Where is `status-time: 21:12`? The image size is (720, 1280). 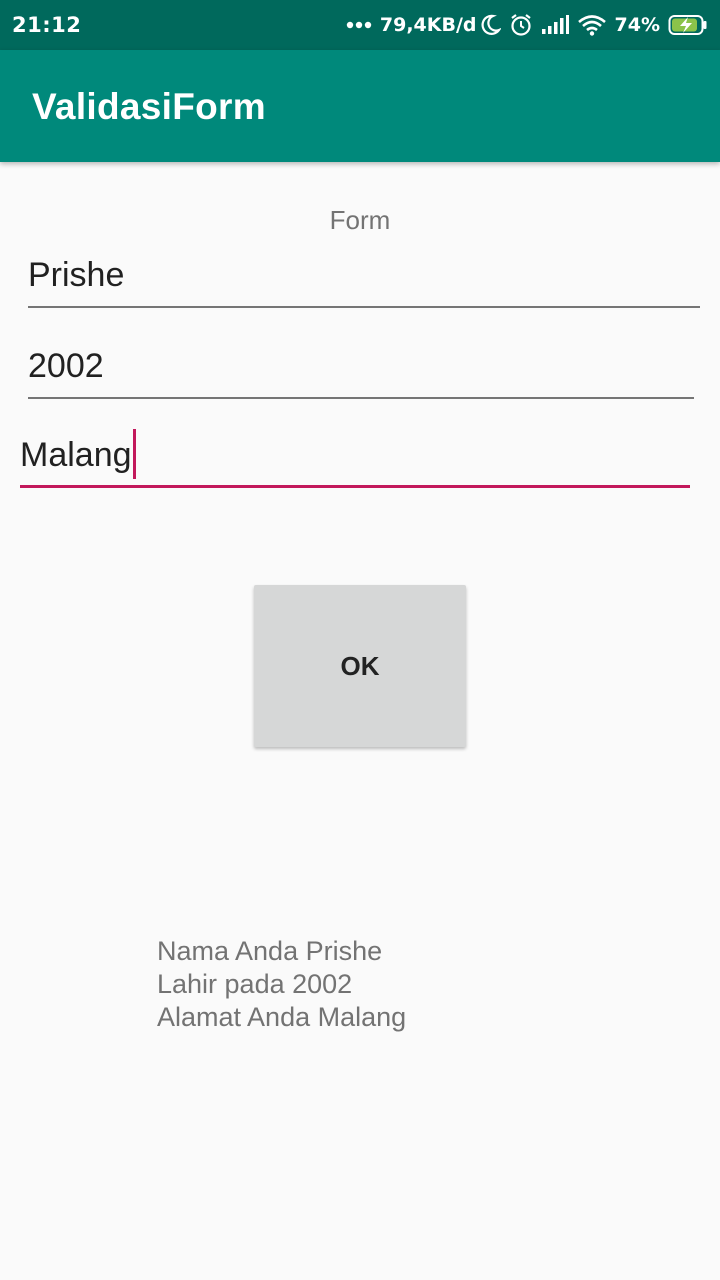 status-time: 21:12 is located at coordinates (47, 25).